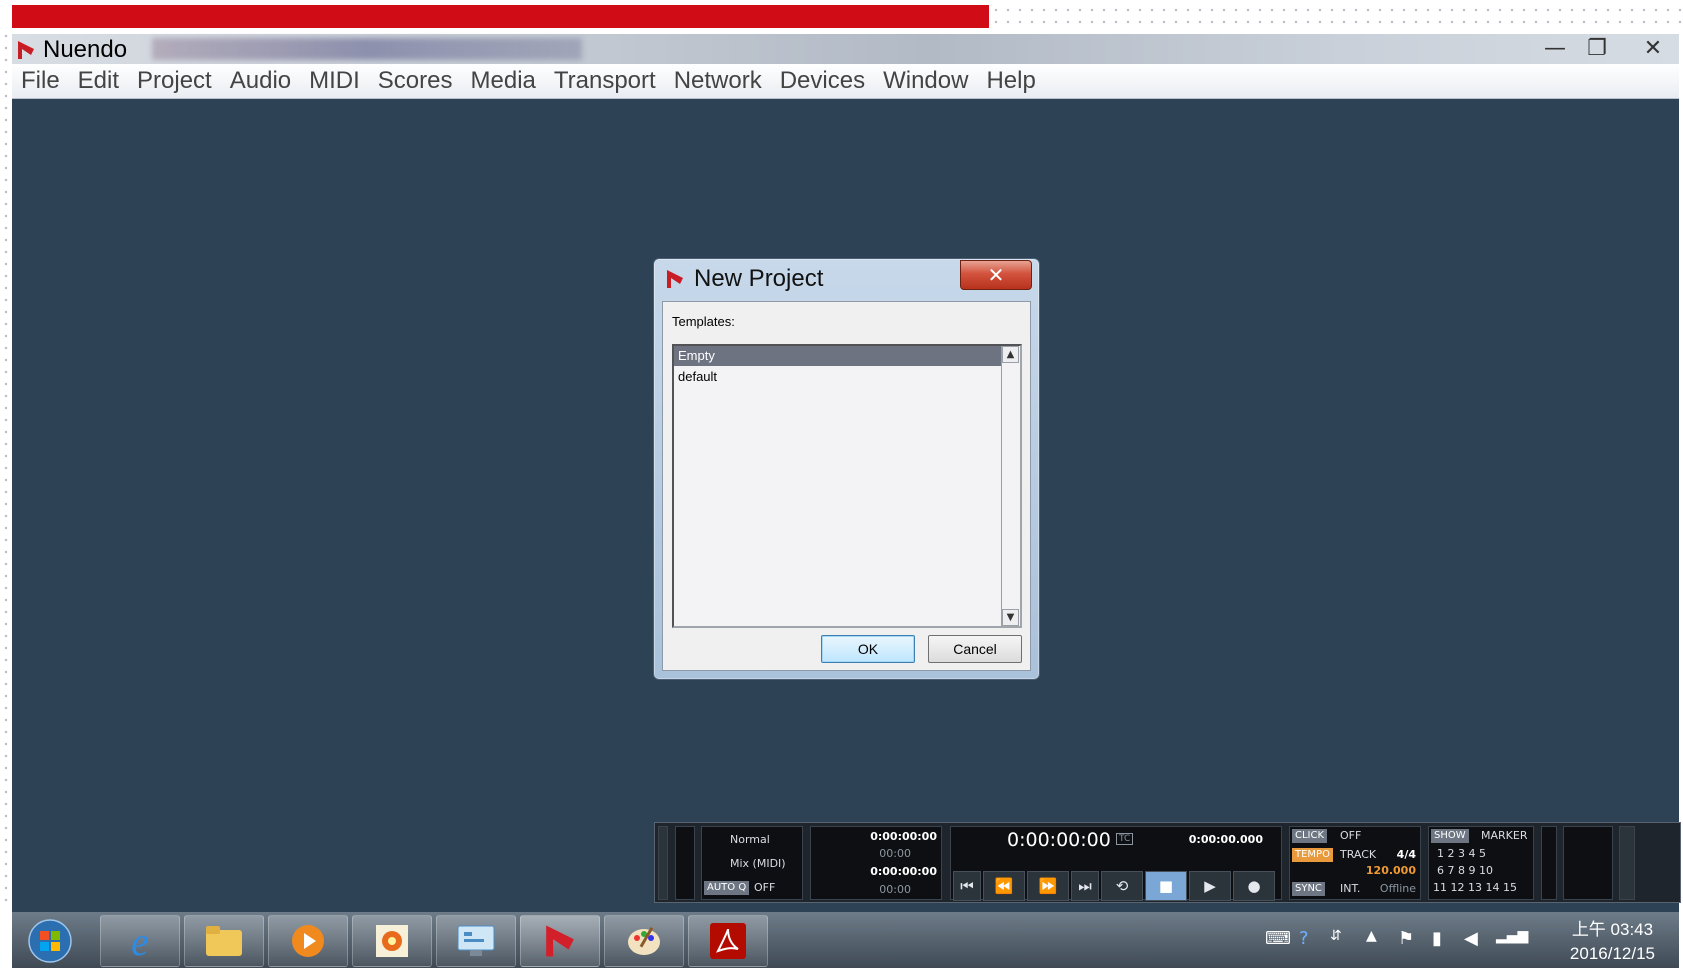 The height and width of the screenshot is (968, 1683). What do you see at coordinates (845, 940) in the screenshot?
I see `windows-taskbar: e ⌨ ? ⇵ ▲ ⚑ ▮ ◀ ▂▄▆ 上午 03:43 2016/12/15` at bounding box center [845, 940].